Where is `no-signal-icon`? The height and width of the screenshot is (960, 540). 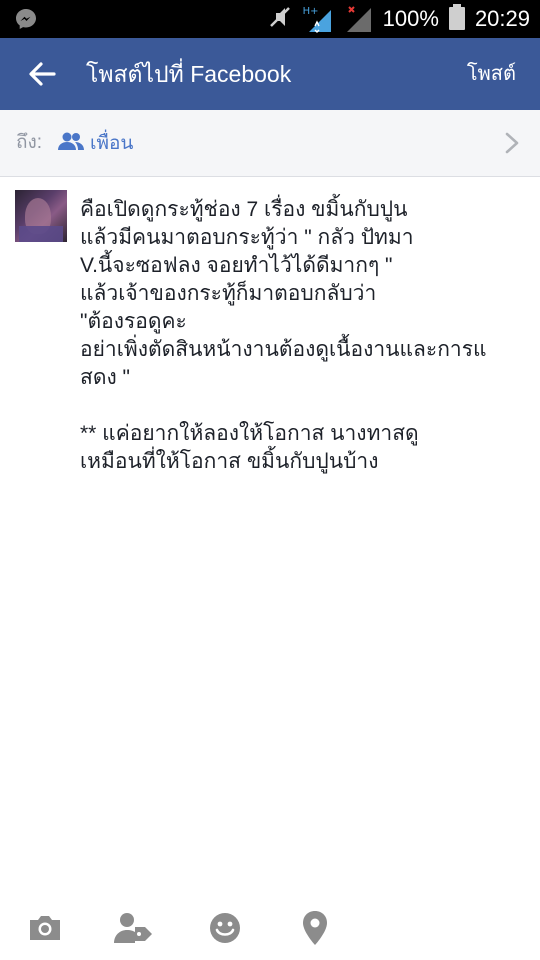 no-signal-icon is located at coordinates (358, 19).